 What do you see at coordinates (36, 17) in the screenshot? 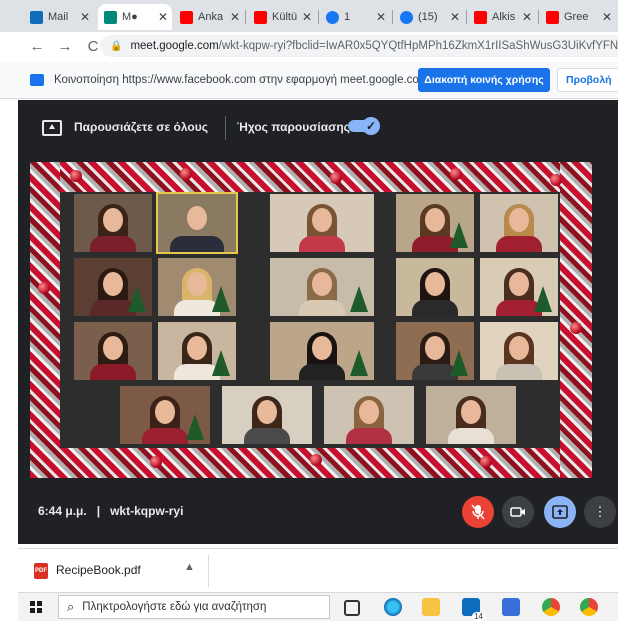
I see `outlook-icon` at bounding box center [36, 17].